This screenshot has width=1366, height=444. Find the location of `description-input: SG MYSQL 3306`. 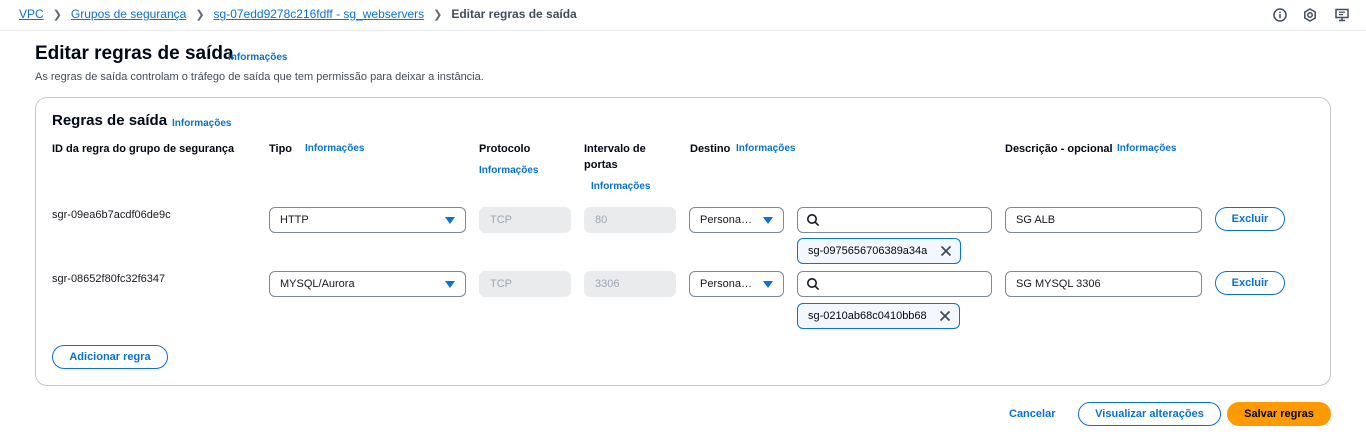

description-input: SG MYSQL 3306 is located at coordinates (1103, 284).